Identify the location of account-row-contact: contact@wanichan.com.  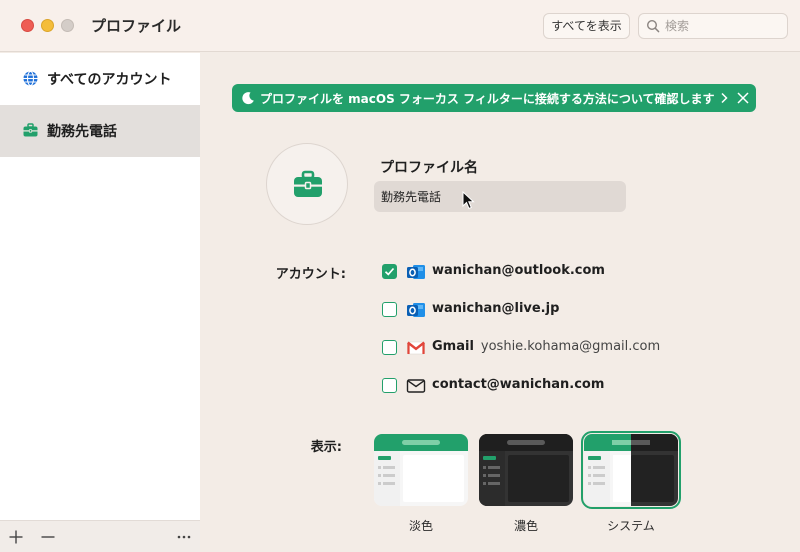
(582, 386).